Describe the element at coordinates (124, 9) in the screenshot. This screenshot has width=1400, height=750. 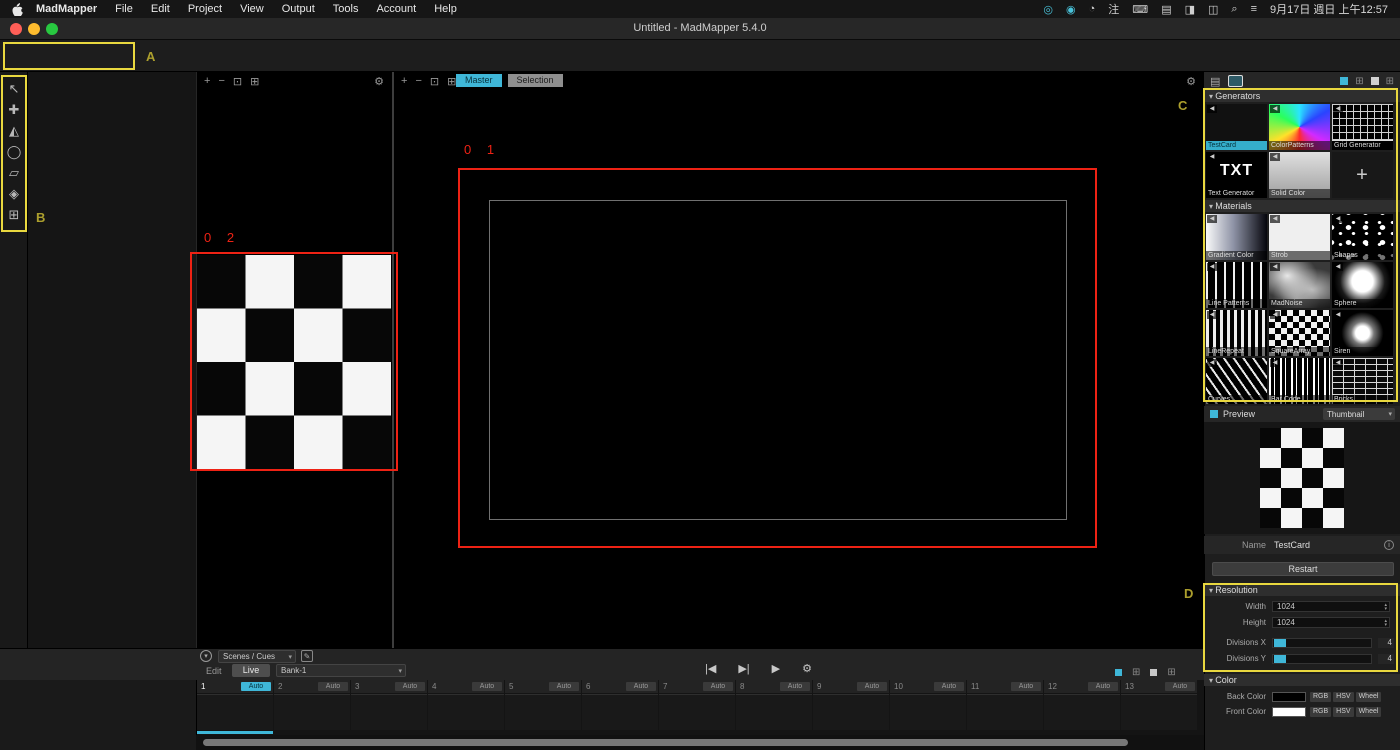
I see `menu-item: File` at that location.